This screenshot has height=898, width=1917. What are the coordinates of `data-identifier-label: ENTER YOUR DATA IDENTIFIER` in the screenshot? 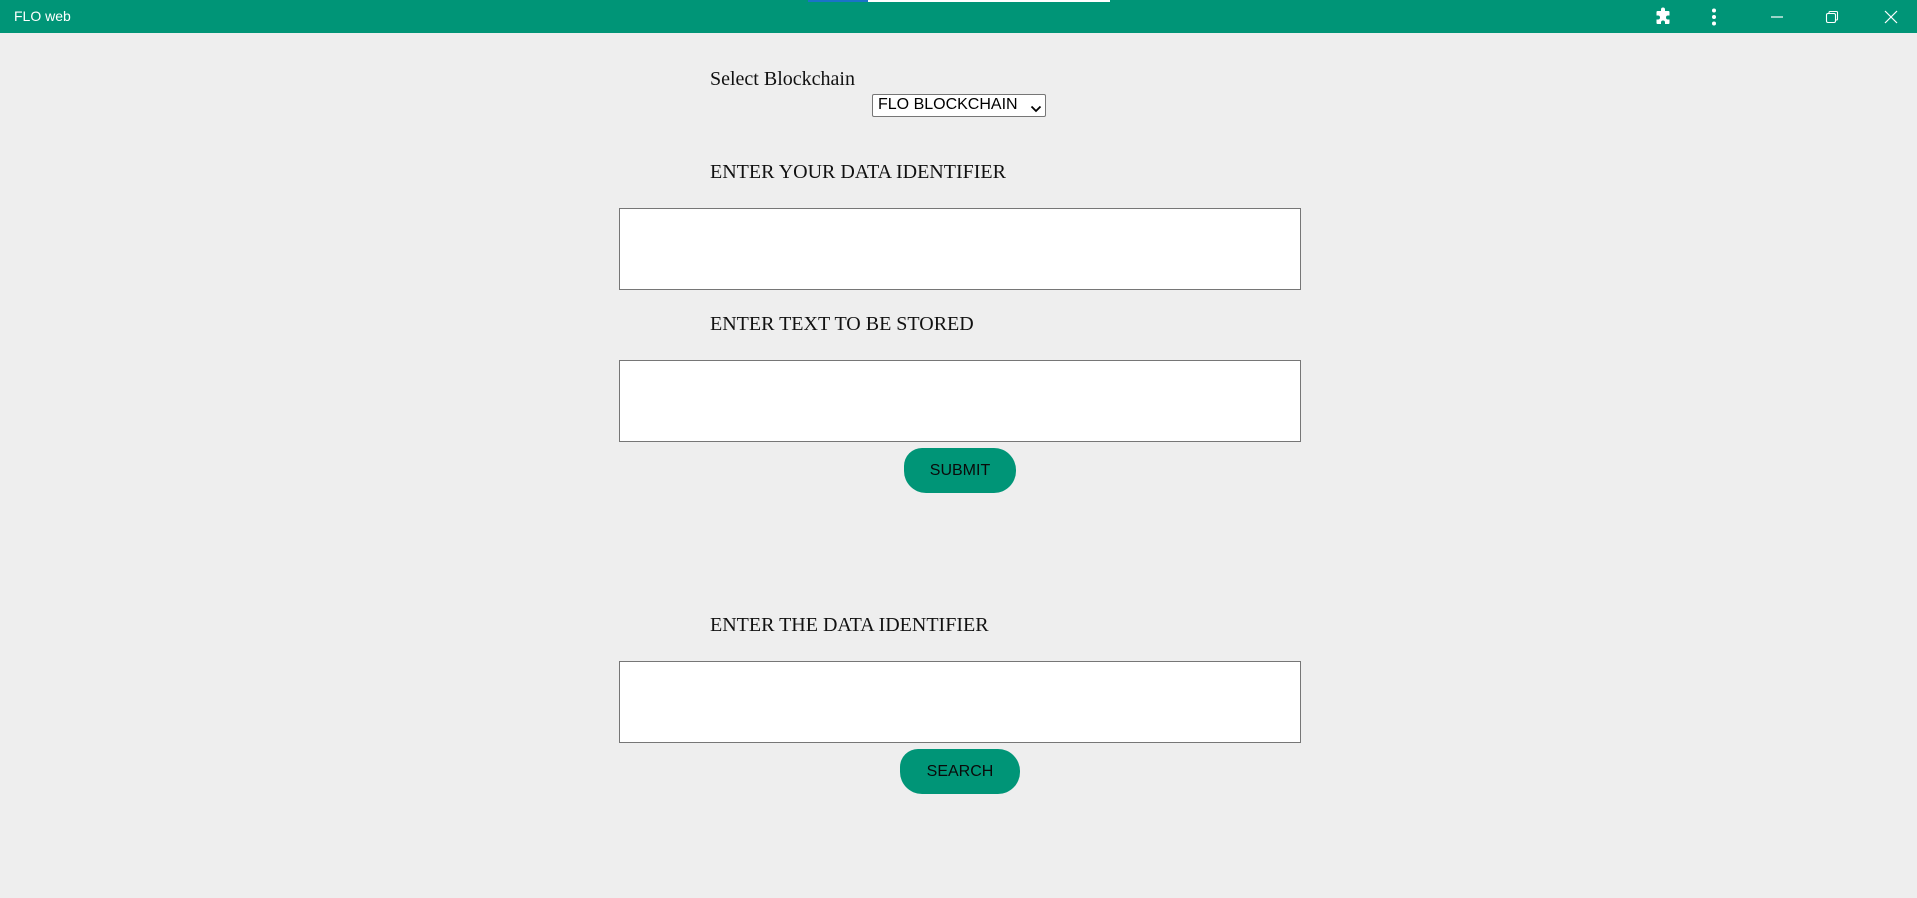 It's located at (858, 172).